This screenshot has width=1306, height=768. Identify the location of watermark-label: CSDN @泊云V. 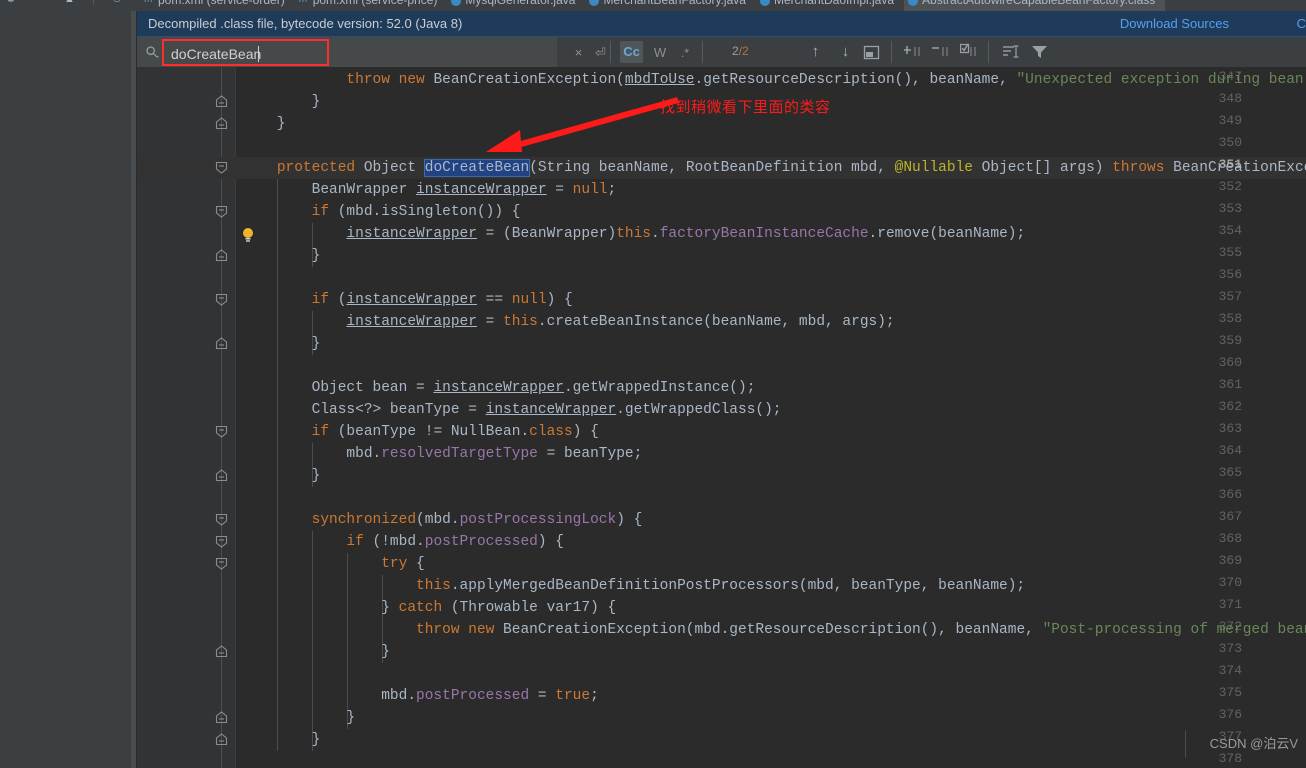
(1253, 743).